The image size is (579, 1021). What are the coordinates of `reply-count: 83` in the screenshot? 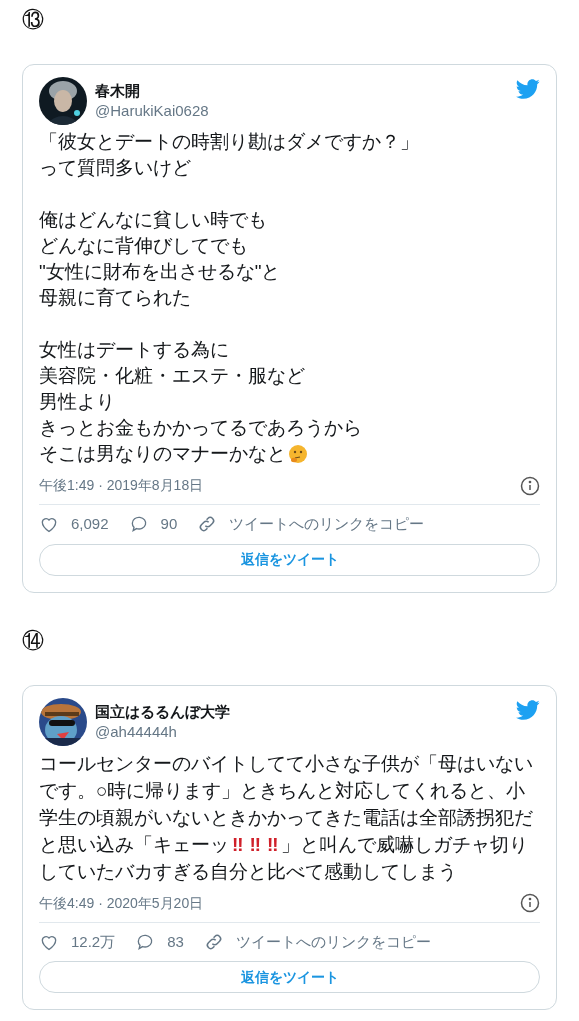 It's located at (175, 941).